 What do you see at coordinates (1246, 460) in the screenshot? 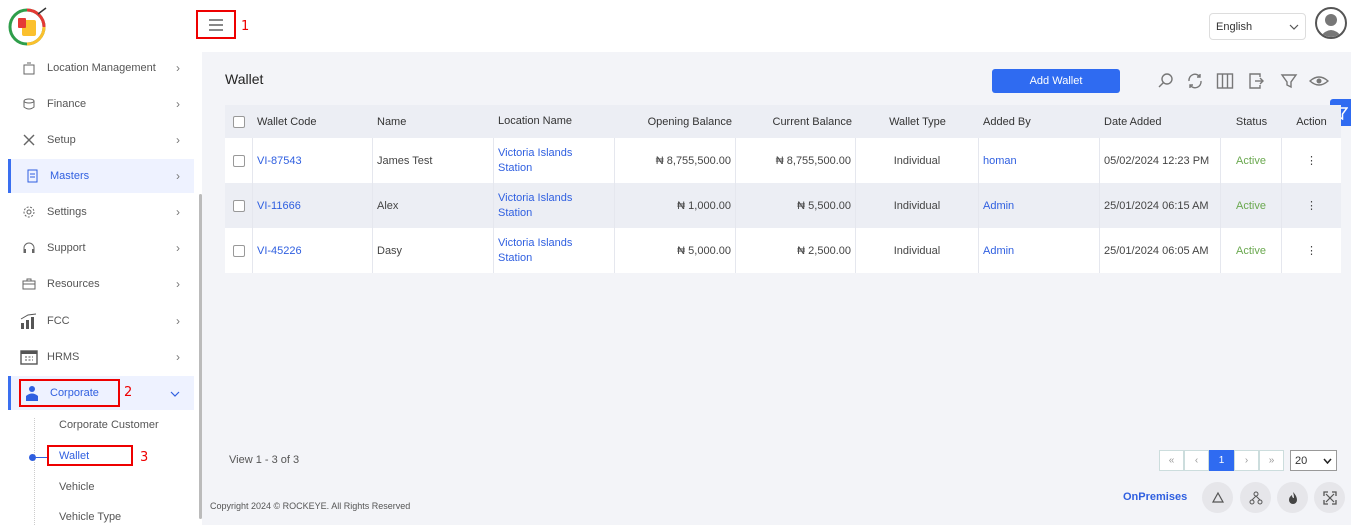
I see `next-page-button: ›` at bounding box center [1246, 460].